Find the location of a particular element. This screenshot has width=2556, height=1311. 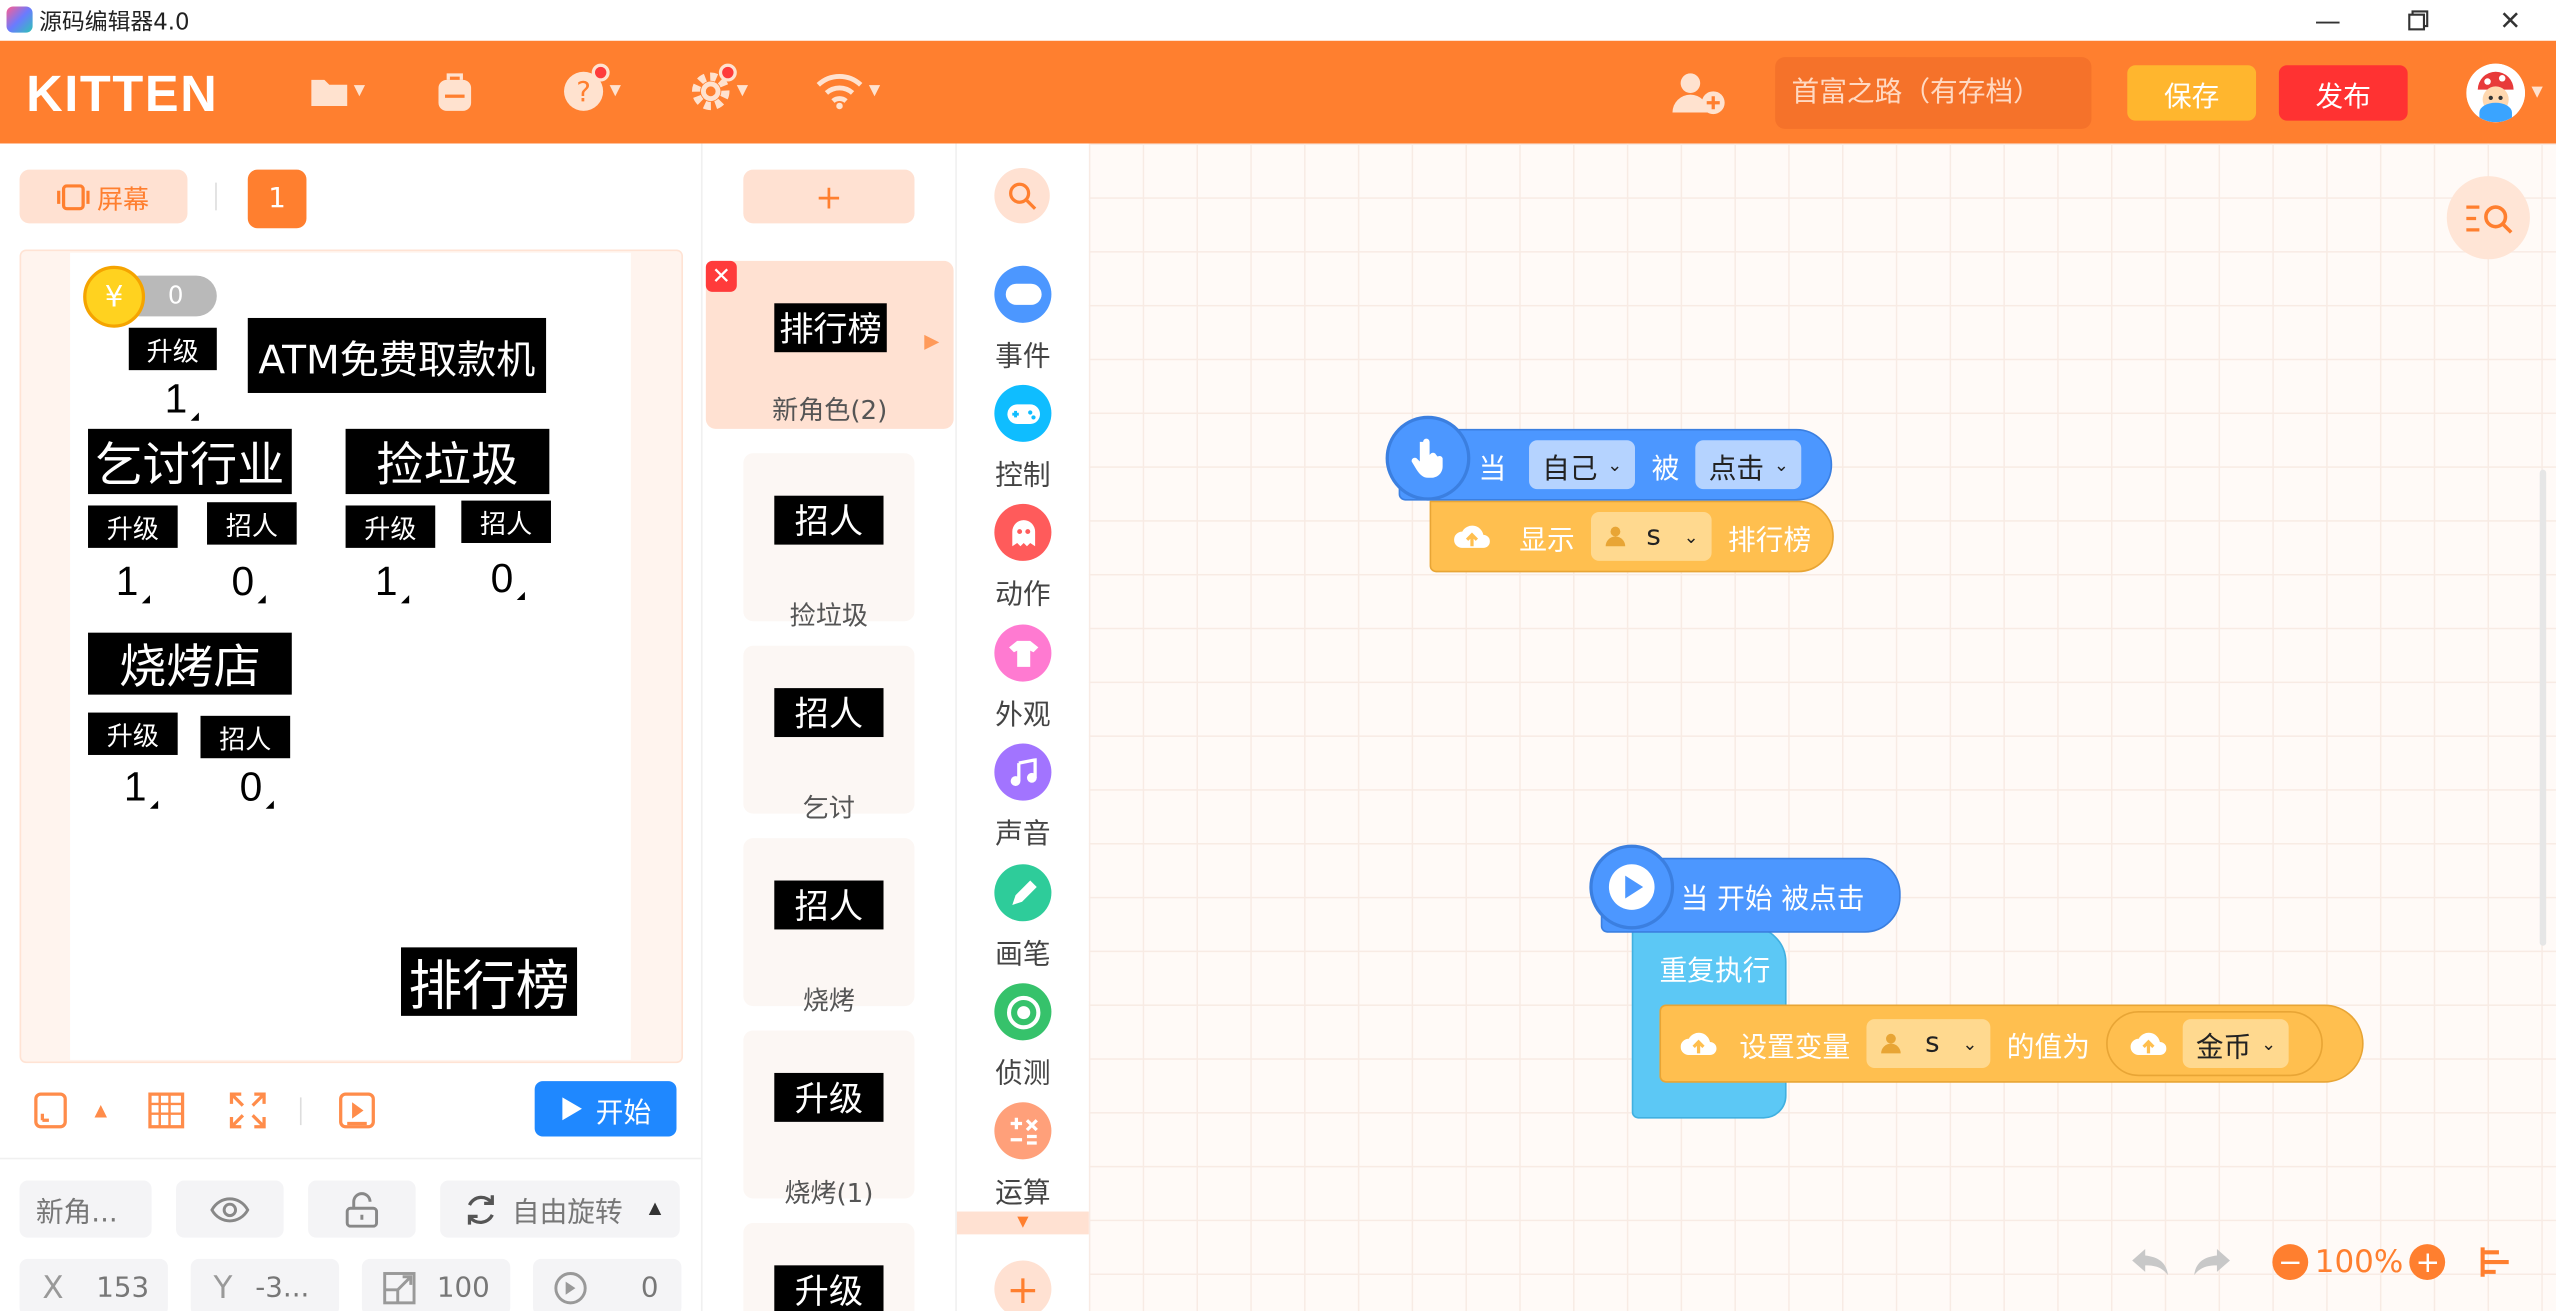

sprite-item: 升级 is located at coordinates (829, 1266).